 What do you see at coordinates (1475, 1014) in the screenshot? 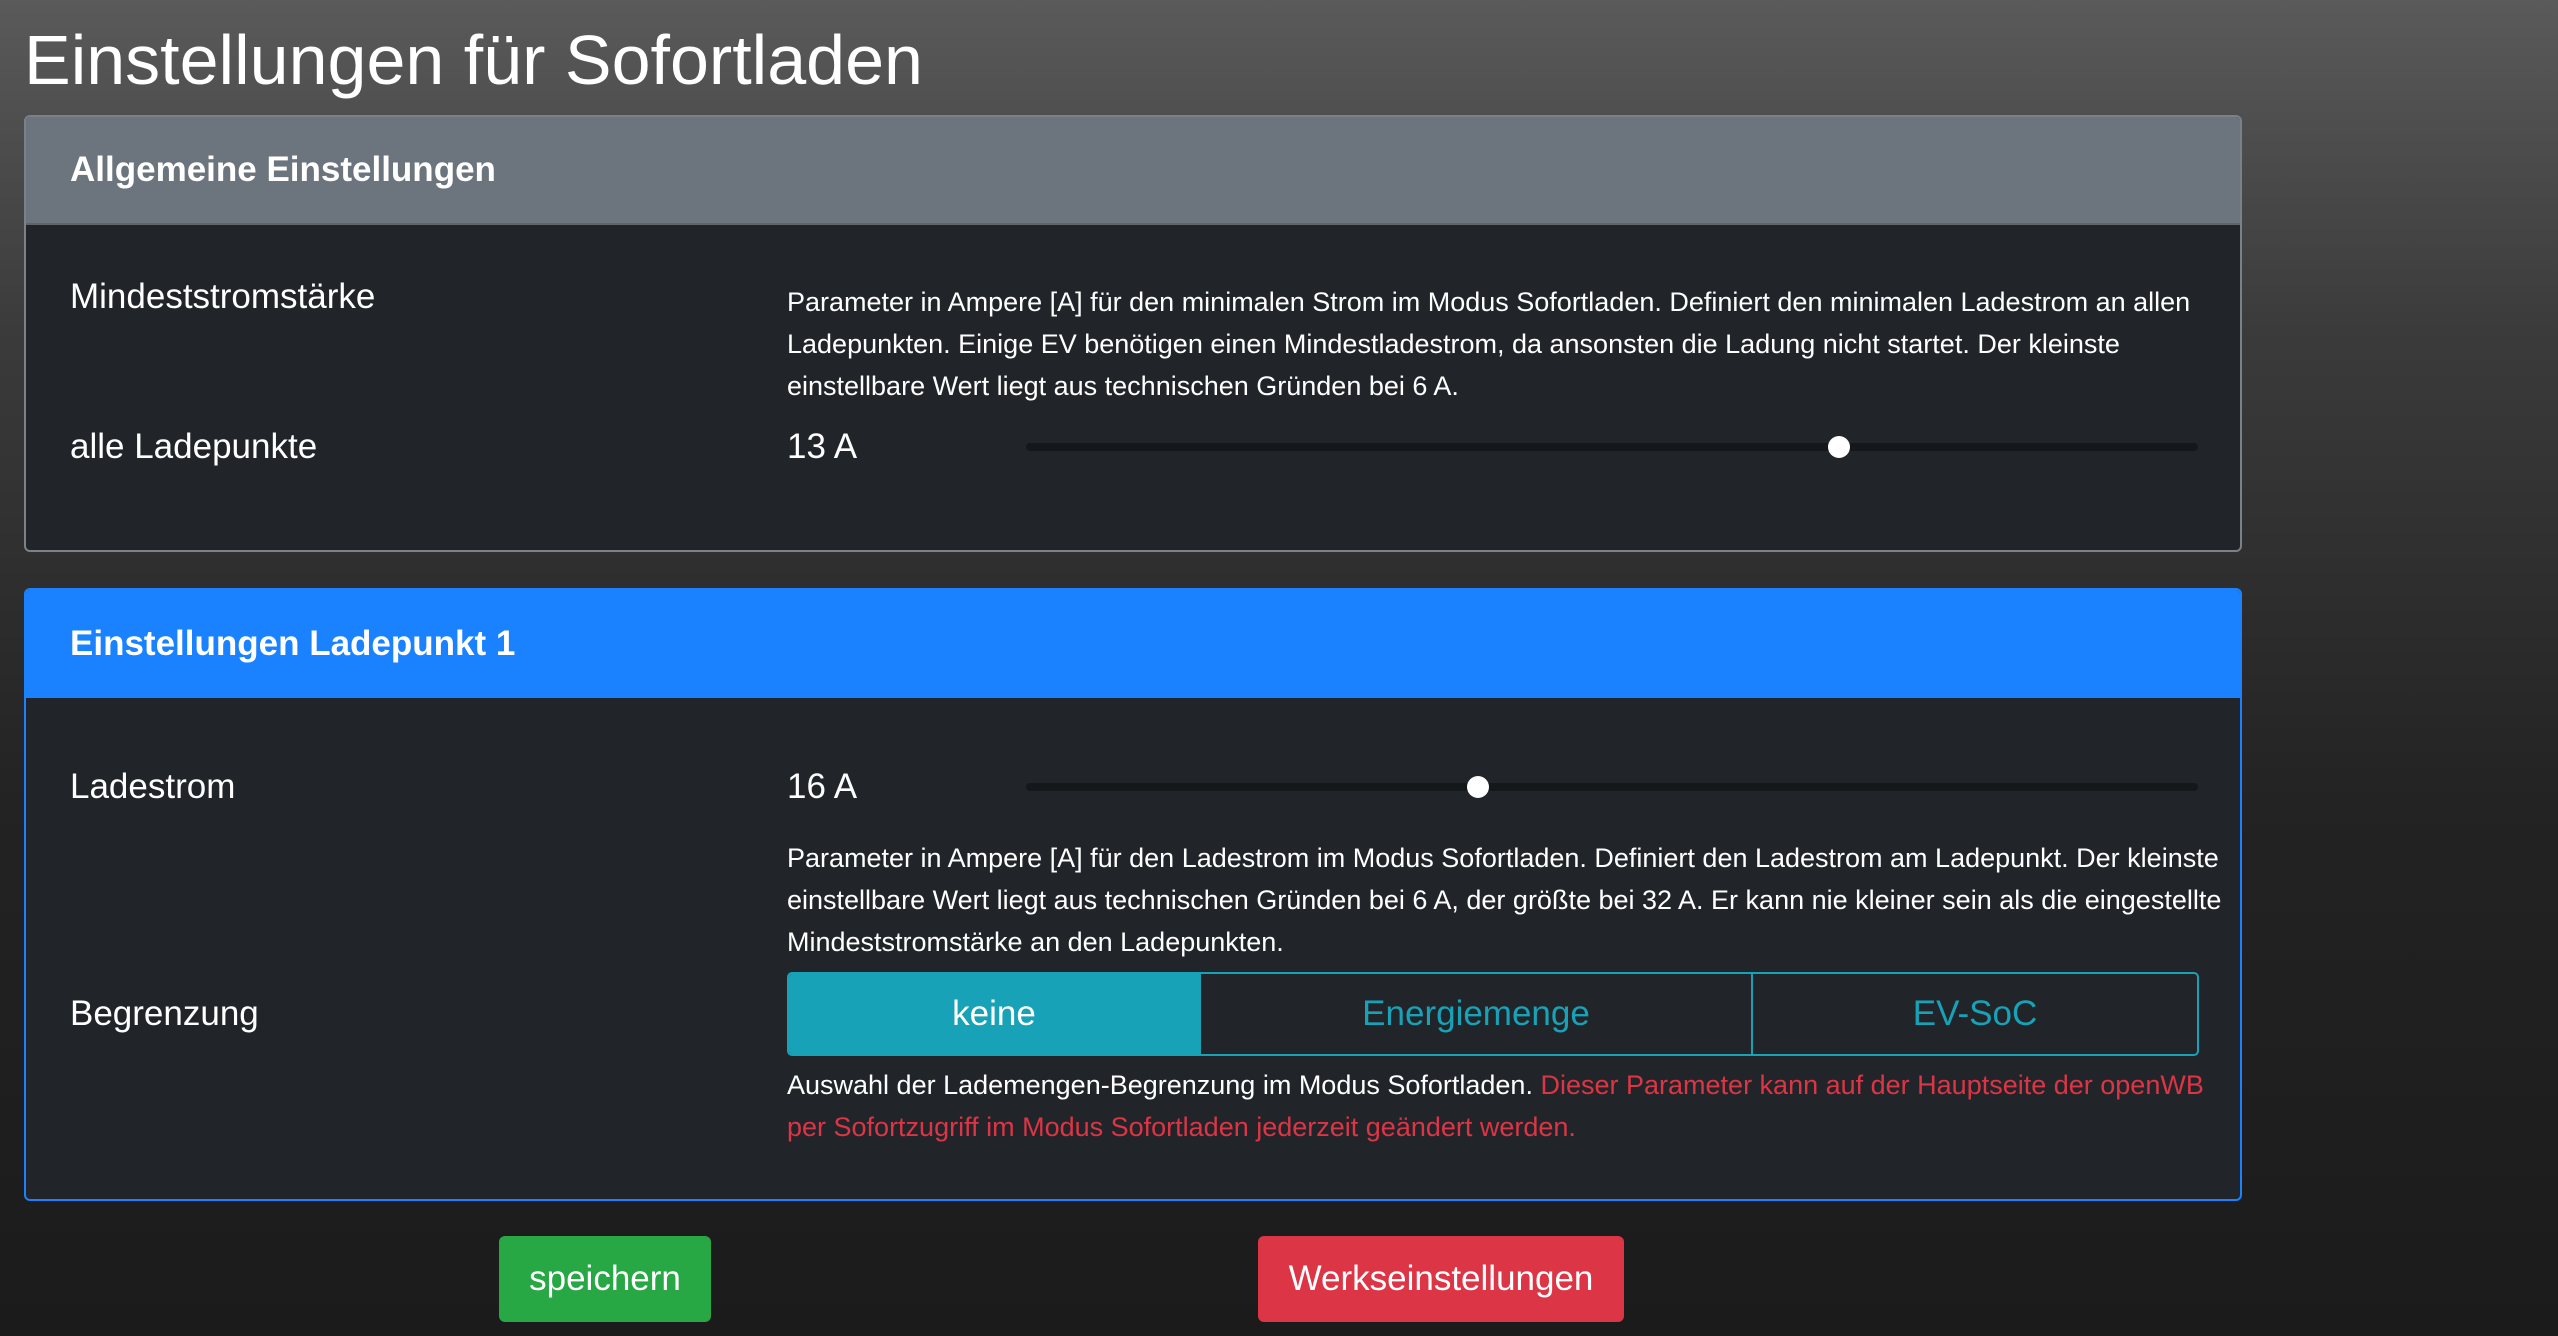
I see `limit-option-energiemenge: Energiemenge` at bounding box center [1475, 1014].